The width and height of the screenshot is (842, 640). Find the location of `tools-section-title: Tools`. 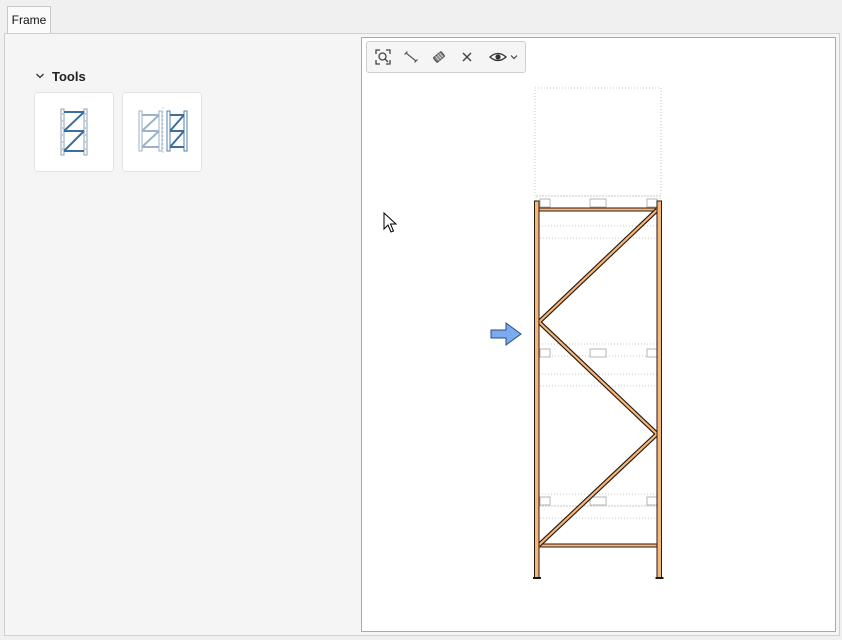

tools-section-title: Tools is located at coordinates (69, 76).